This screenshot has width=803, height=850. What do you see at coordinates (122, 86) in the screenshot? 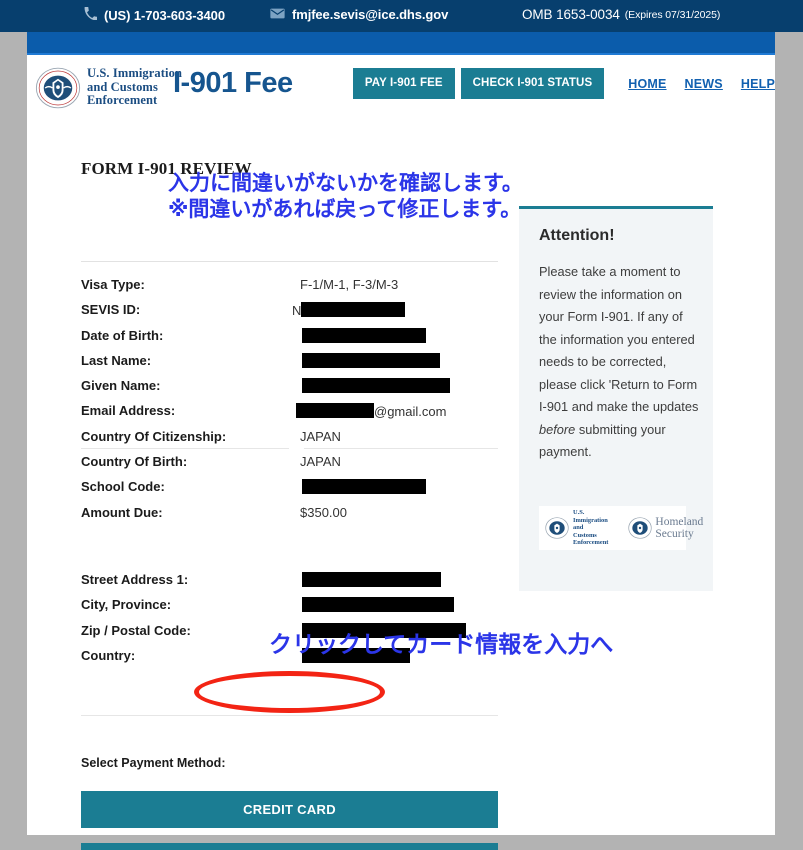
I see `agency-line-2: and Customs` at bounding box center [122, 86].